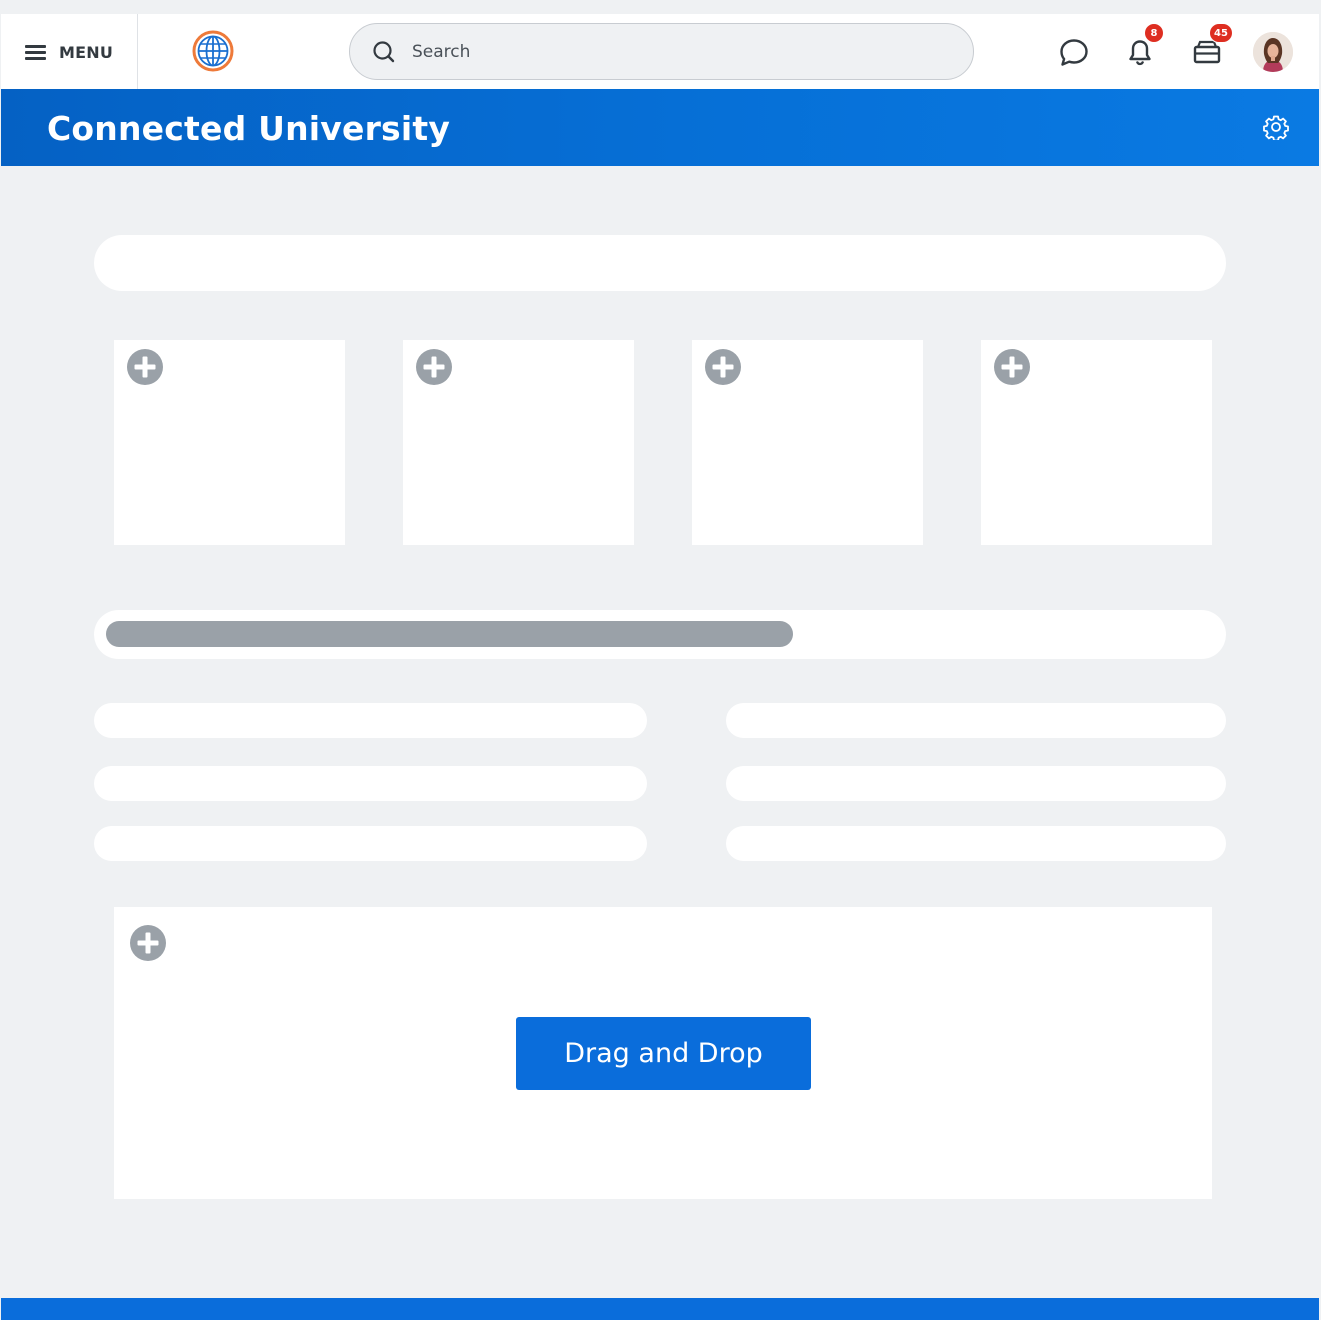 The width and height of the screenshot is (1321, 1320). What do you see at coordinates (660, 263) in the screenshot?
I see `placeholder-bar` at bounding box center [660, 263].